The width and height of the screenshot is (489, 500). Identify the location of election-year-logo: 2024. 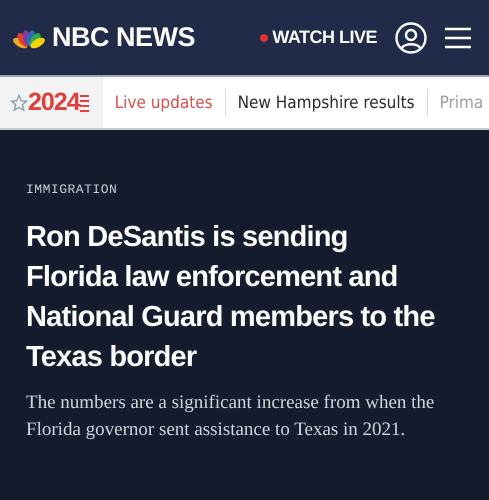
(54, 102).